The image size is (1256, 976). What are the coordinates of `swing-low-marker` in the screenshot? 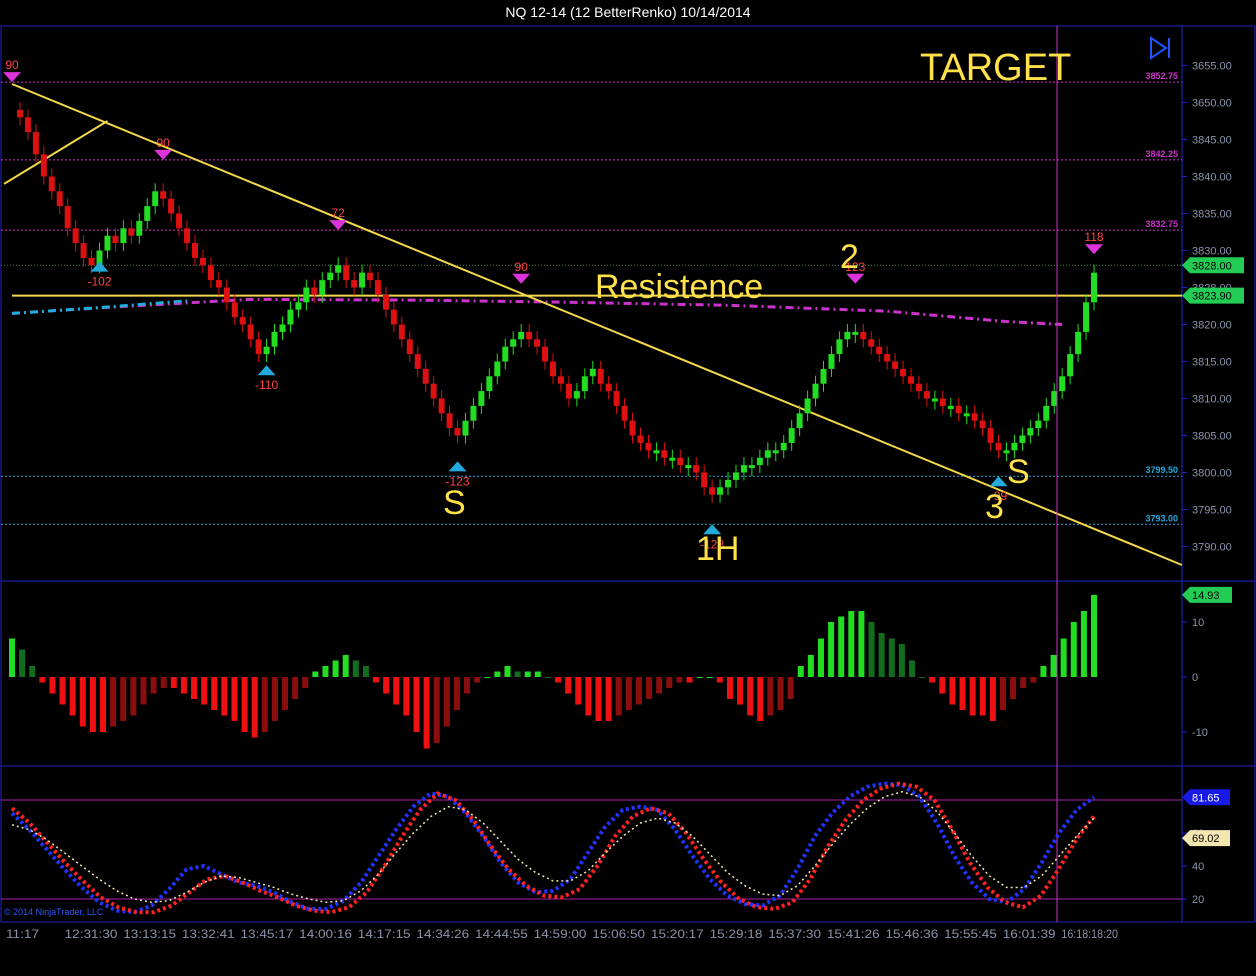 It's located at (457, 466).